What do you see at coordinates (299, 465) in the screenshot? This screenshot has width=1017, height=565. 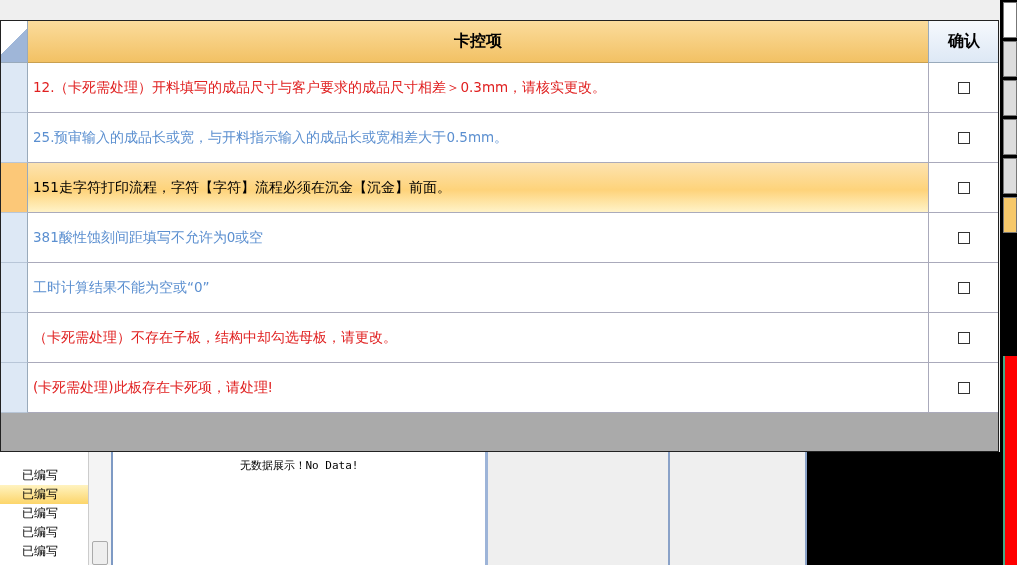 I see `empty-message: 无数据展示！No Data!` at bounding box center [299, 465].